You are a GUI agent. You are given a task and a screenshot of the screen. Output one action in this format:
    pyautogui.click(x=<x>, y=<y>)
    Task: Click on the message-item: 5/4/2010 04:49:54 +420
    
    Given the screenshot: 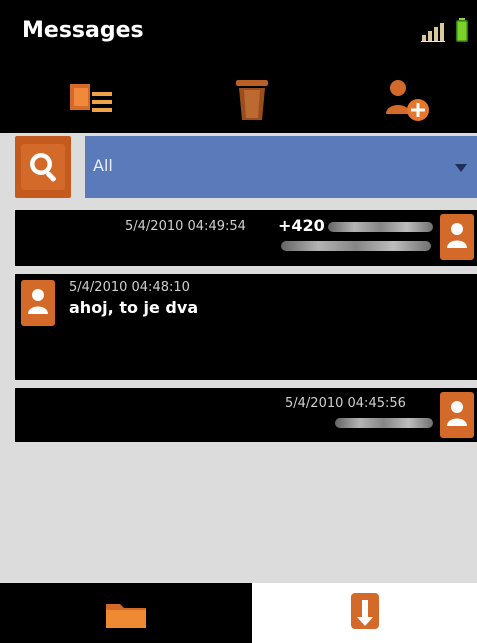 What is the action you would take?
    pyautogui.click(x=246, y=238)
    